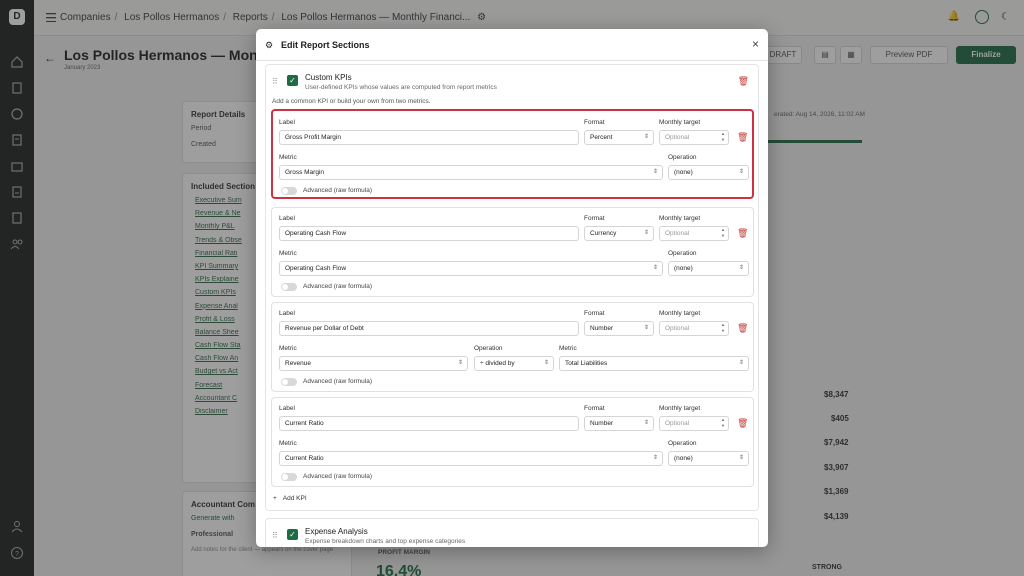 Image resolution: width=1024 pixels, height=576 pixels. I want to click on kpi-label-input: Operating Cash Flow, so click(429, 233).